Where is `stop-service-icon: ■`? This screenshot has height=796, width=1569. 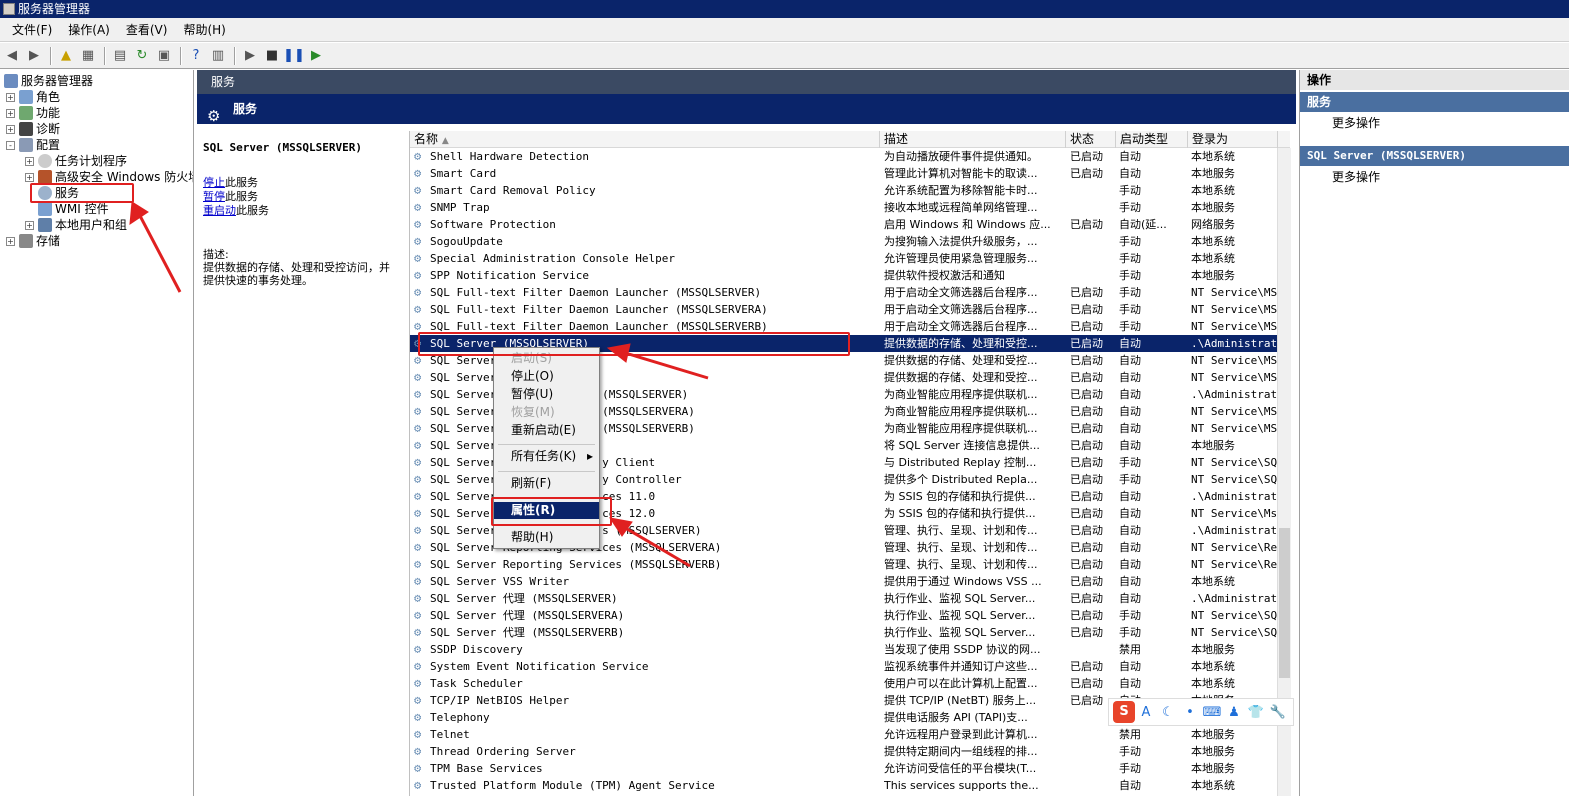 stop-service-icon: ■ is located at coordinates (272, 56).